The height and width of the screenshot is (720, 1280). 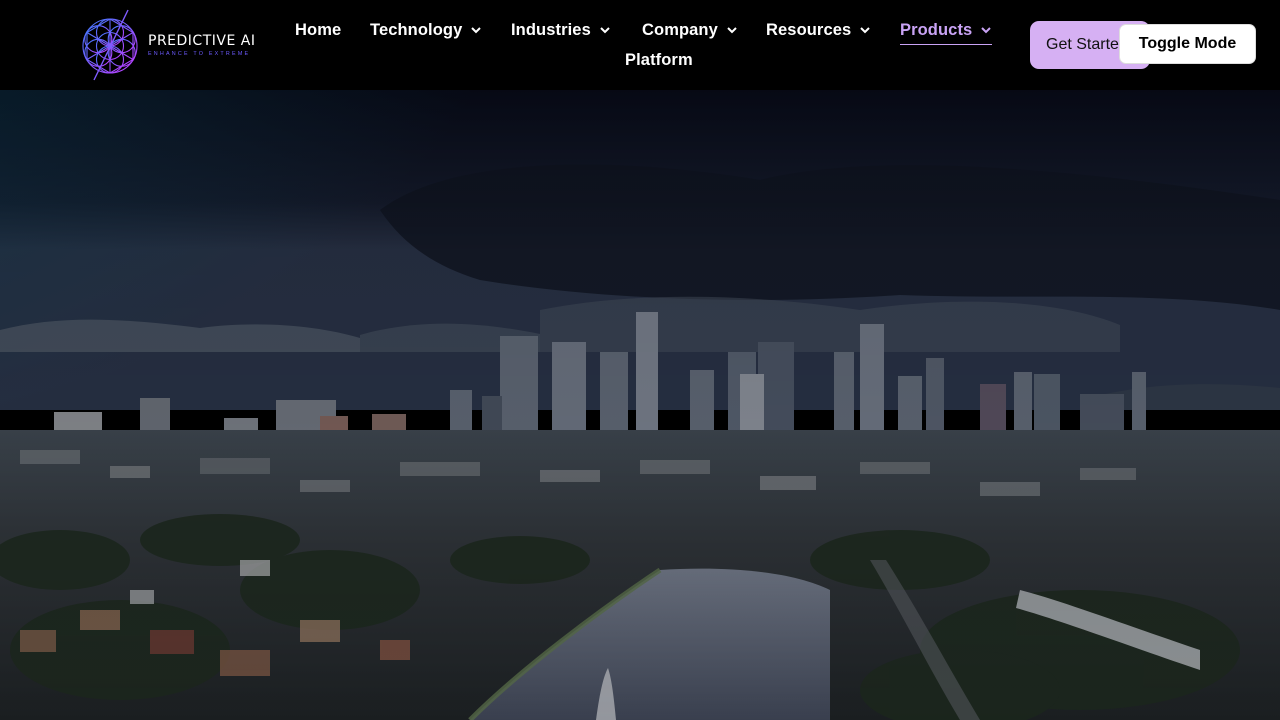 I want to click on logo-mark-icon, so click(x=110, y=45).